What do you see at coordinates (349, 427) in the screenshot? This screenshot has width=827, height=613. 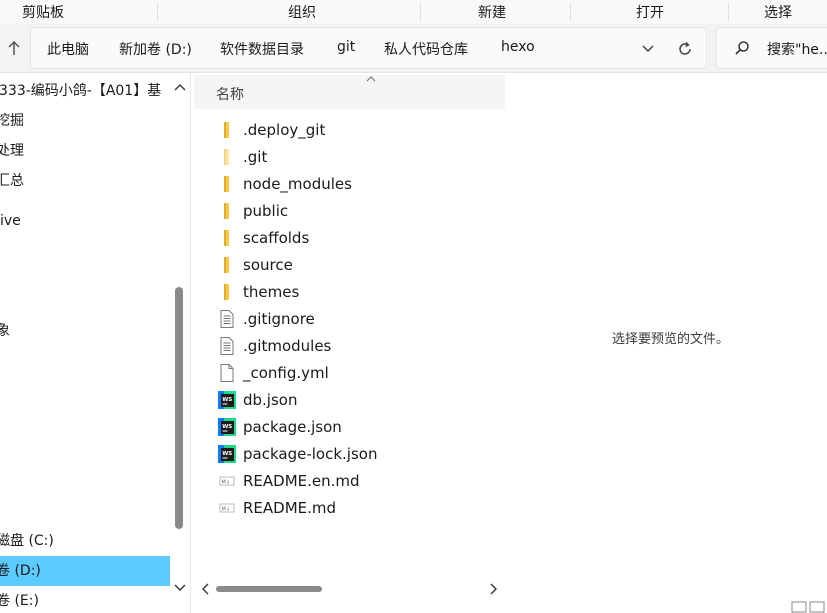 I see `file-row: WS package.json` at bounding box center [349, 427].